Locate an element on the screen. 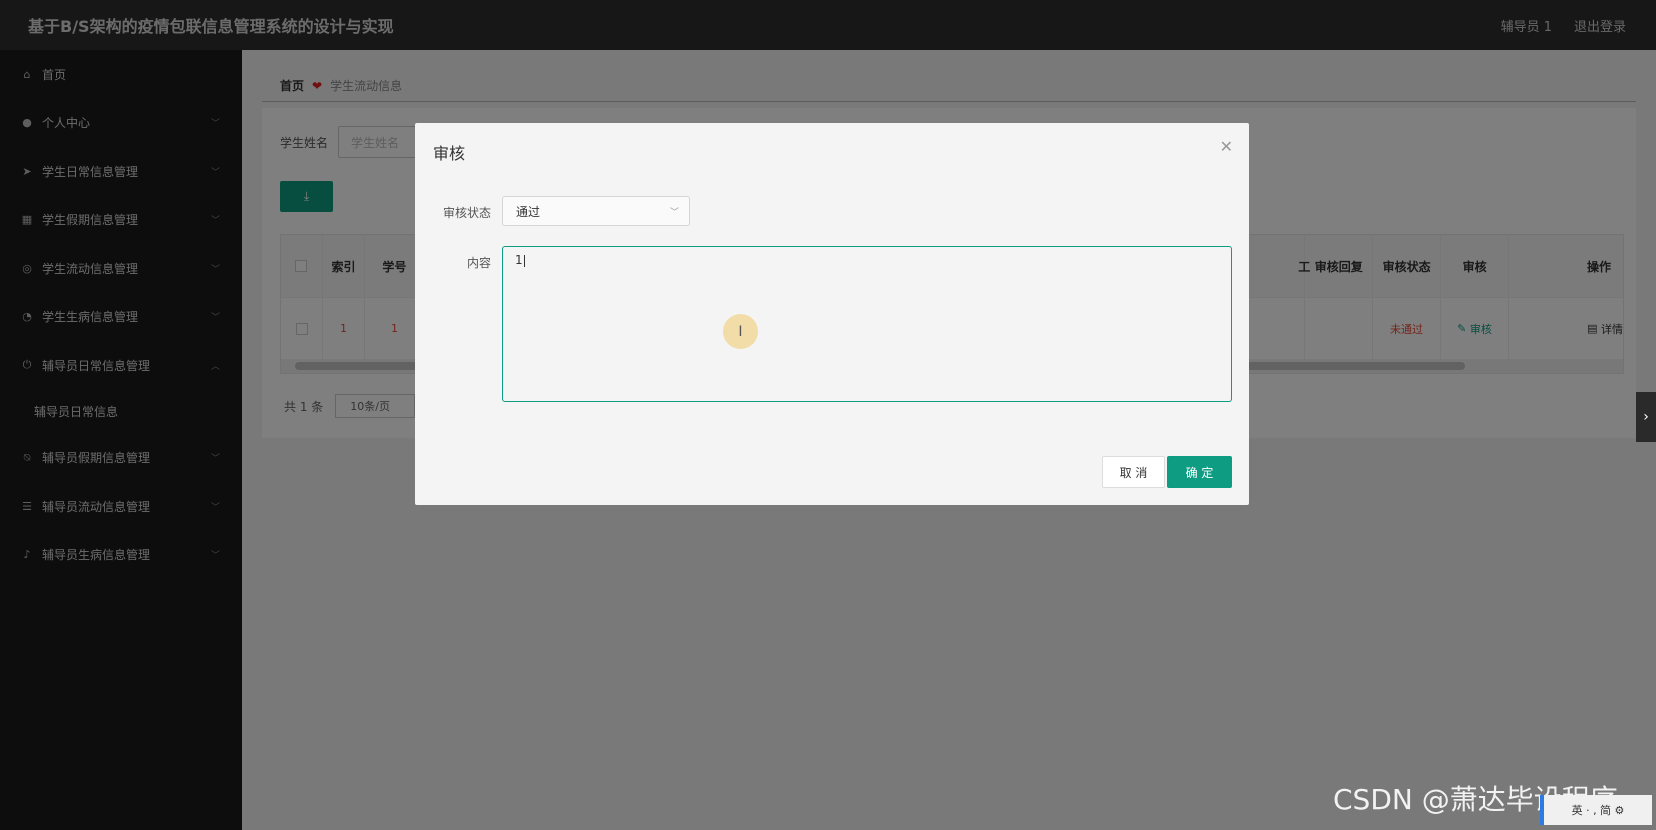 The image size is (1656, 830). text-caret is located at coordinates (524, 260).